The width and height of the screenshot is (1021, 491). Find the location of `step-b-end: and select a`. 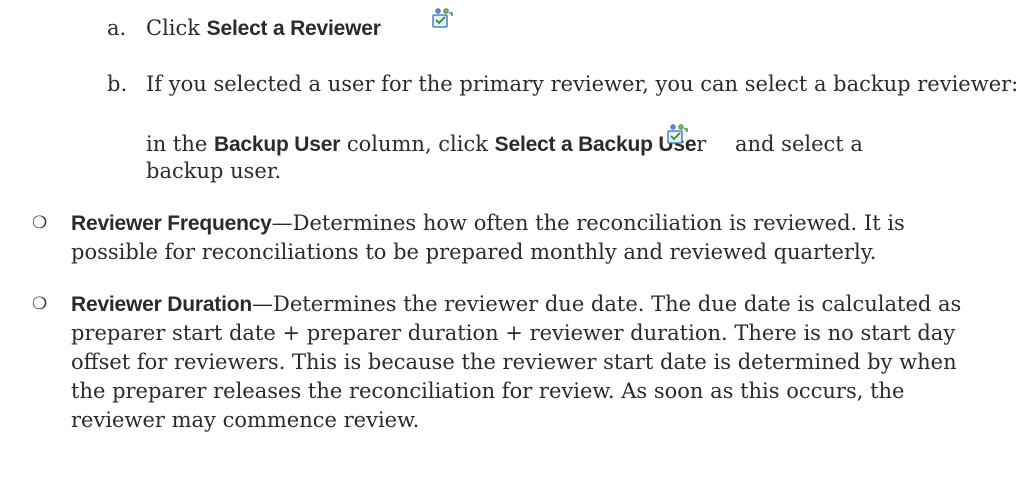

step-b-end: and select a is located at coordinates (799, 144).